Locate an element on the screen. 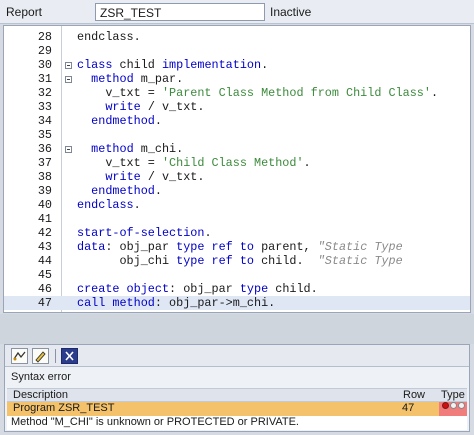 Image resolution: width=474 pixels, height=435 pixels. line-number: 43 is located at coordinates (44, 247).